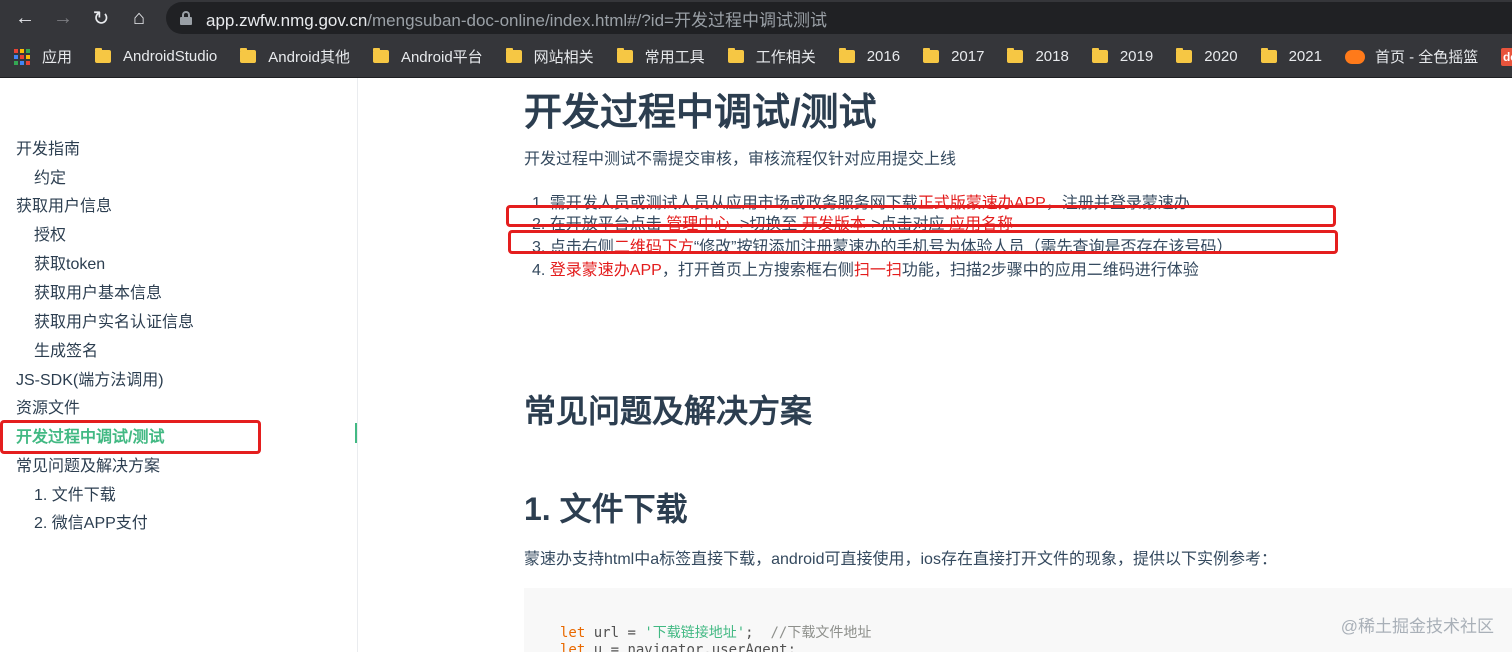 The width and height of the screenshot is (1512, 652). Describe the element at coordinates (678, 647) in the screenshot. I see `code-line: let u = navigator.userAgent;` at that location.